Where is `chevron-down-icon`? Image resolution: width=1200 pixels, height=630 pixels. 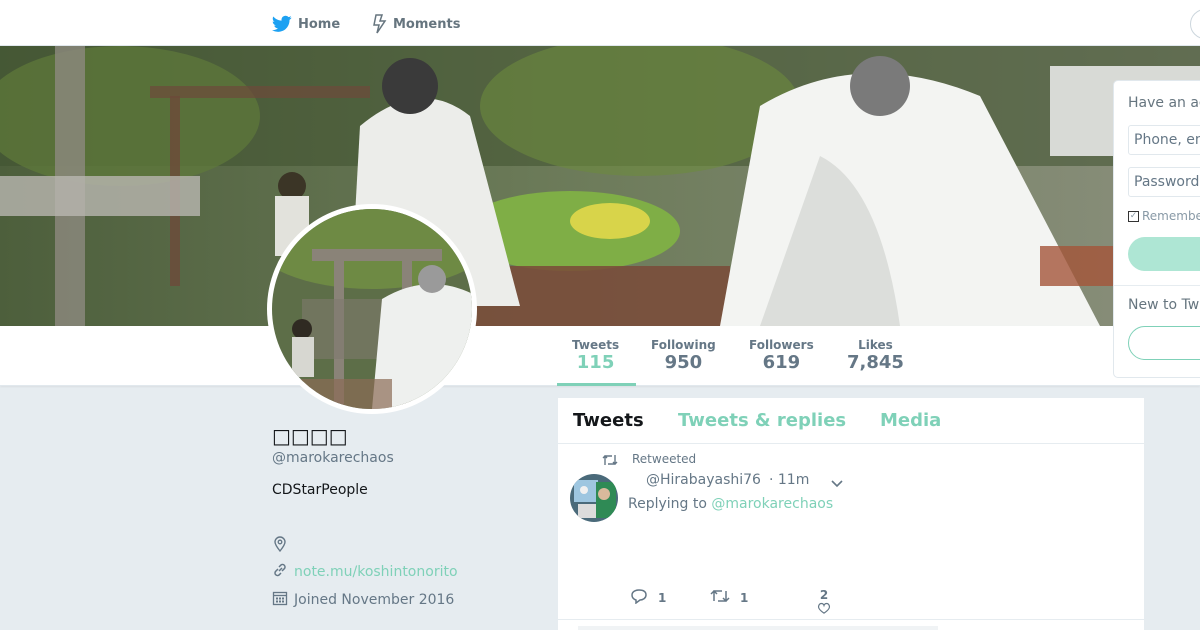
chevron-down-icon is located at coordinates (837, 483).